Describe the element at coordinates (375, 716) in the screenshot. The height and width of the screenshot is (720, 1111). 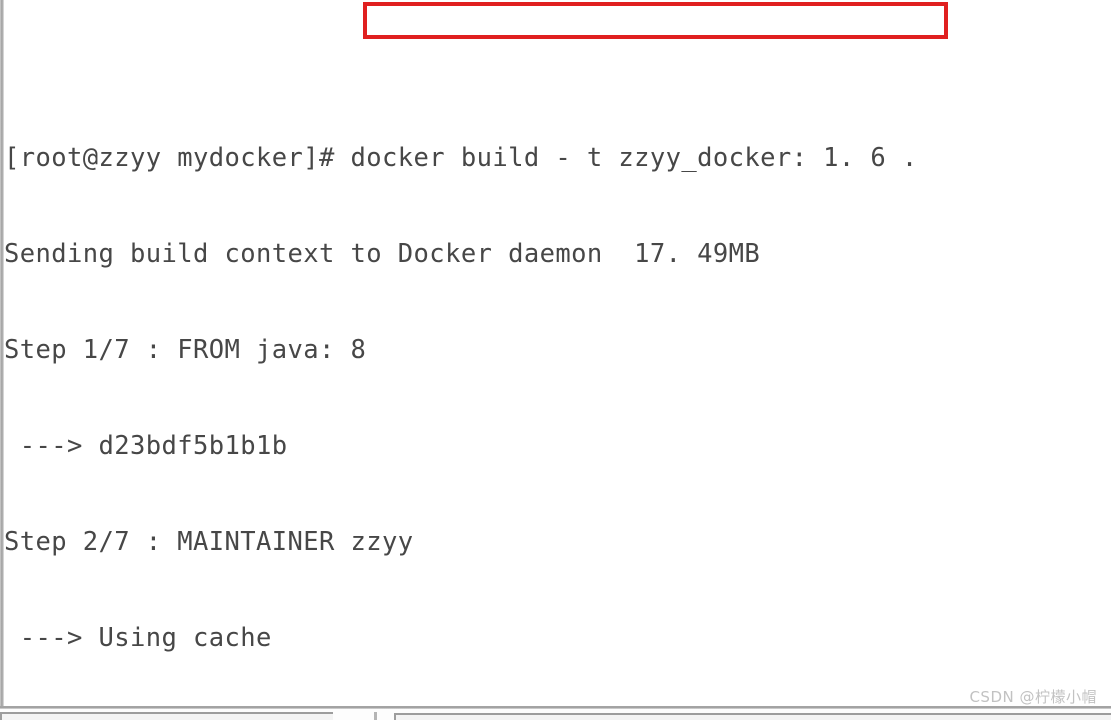
I see `bottom-panel-tick` at that location.